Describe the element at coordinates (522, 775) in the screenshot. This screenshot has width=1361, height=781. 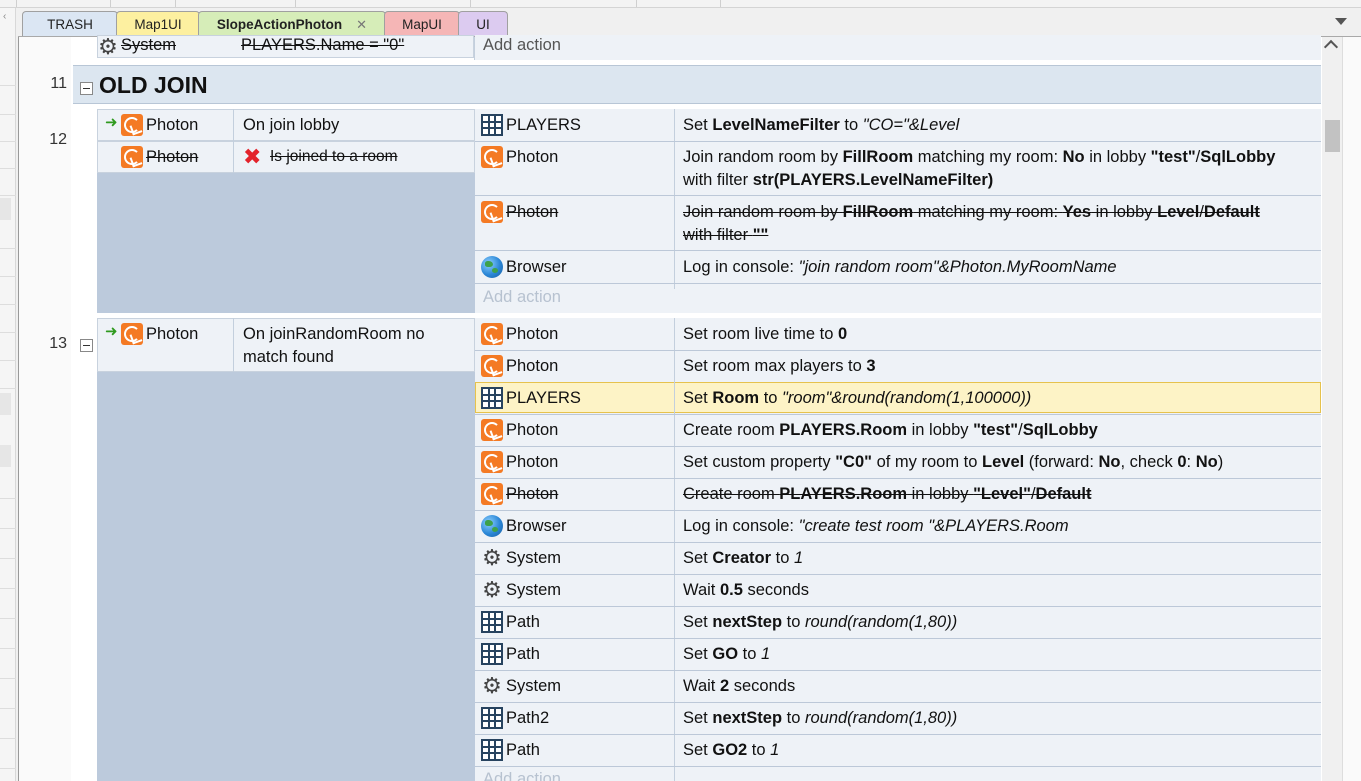
I see `add-action-13: Add action` at that location.